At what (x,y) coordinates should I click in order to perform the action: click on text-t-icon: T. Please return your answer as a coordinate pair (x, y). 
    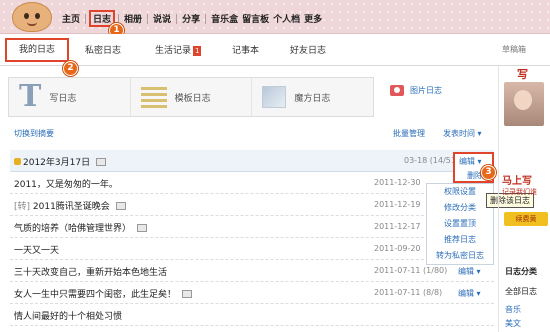
    Looking at the image, I should click on (30, 96).